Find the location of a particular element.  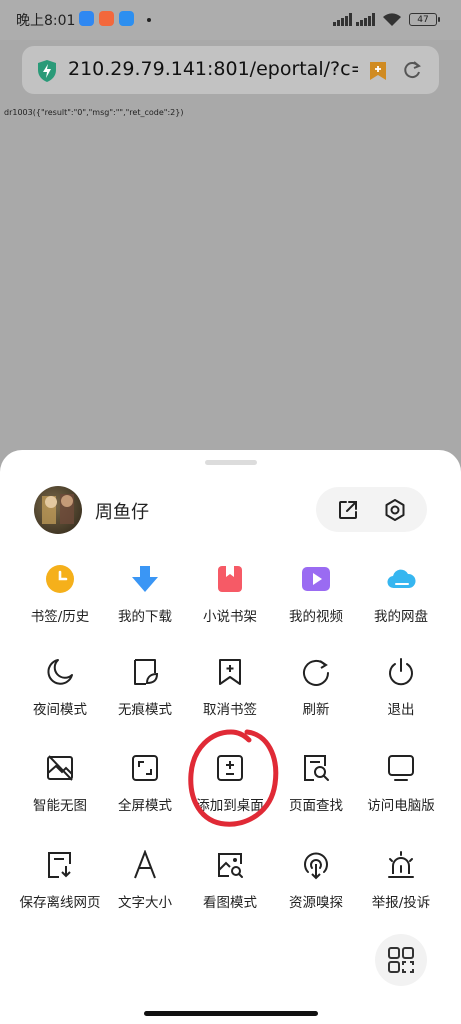

menu-label: 小说书架 is located at coordinates (230, 617).